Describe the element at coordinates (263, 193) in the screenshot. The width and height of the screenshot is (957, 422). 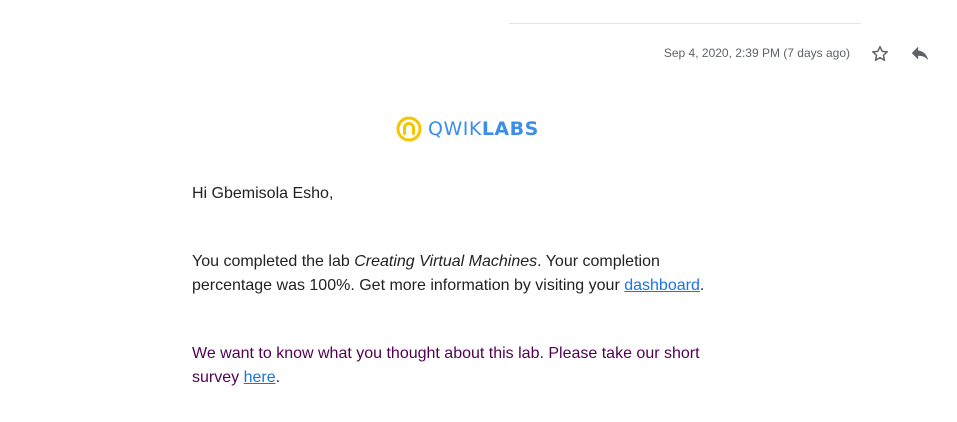
I see `email-greeting: Hi Gbemisola Esho,` at that location.